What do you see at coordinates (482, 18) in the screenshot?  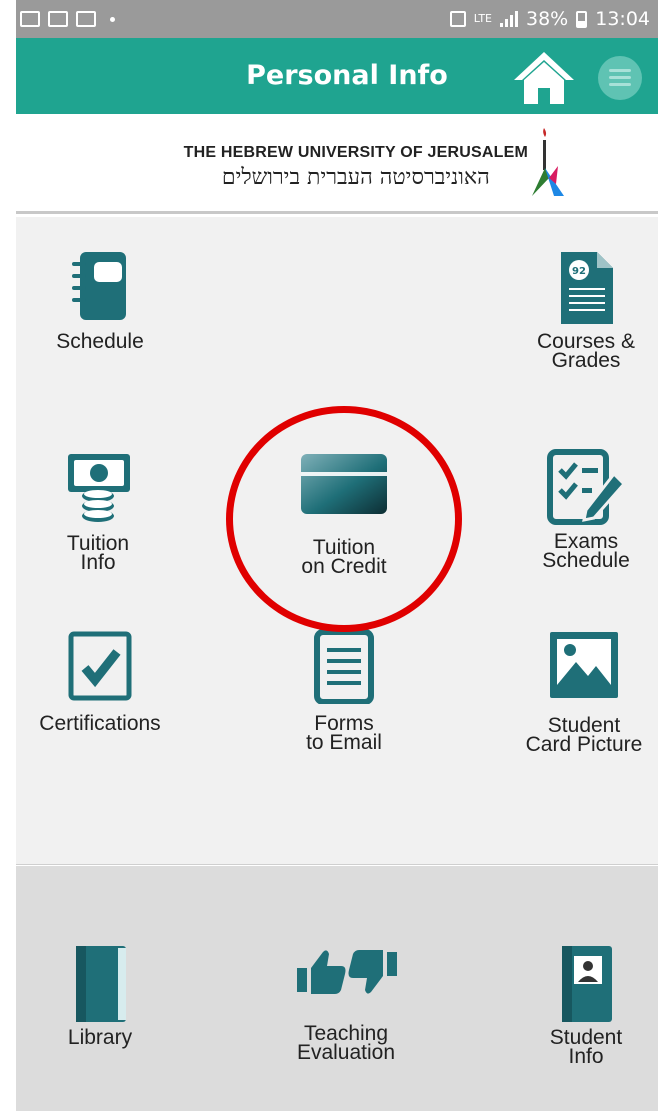 I see `lte-label: LTE` at bounding box center [482, 18].